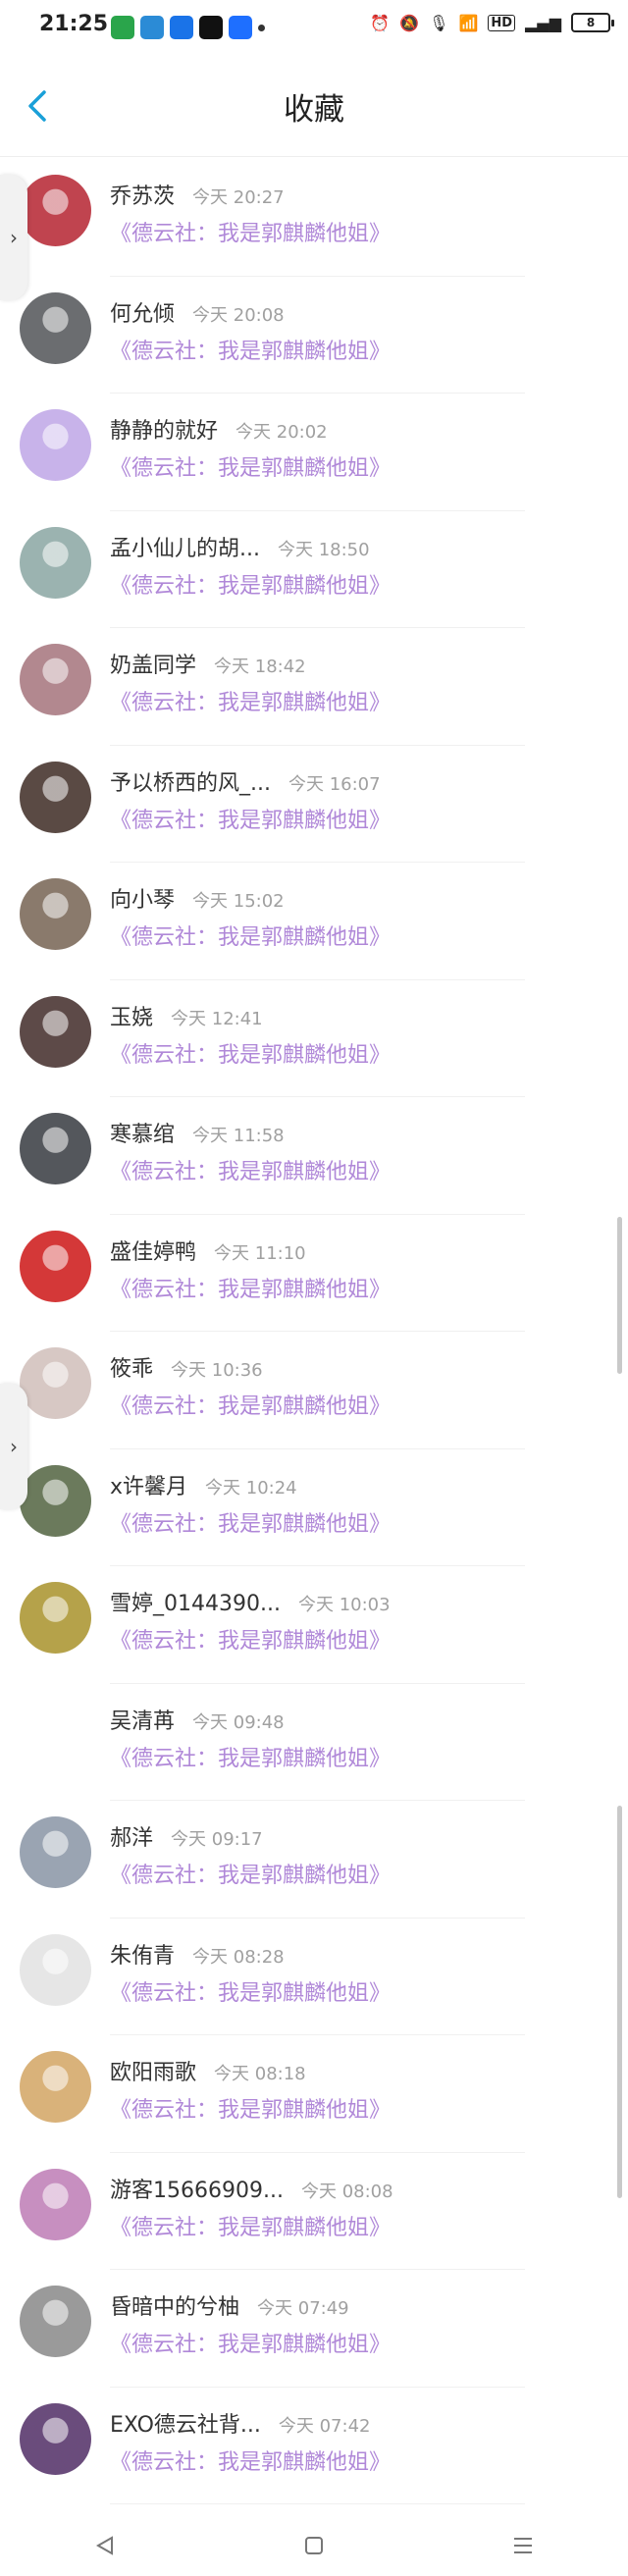 Image resolution: width=628 pixels, height=2576 pixels. I want to click on list-item: 筱乖 今天 10:36 《德云社：我是郭麒麟他姐》, so click(314, 1390).